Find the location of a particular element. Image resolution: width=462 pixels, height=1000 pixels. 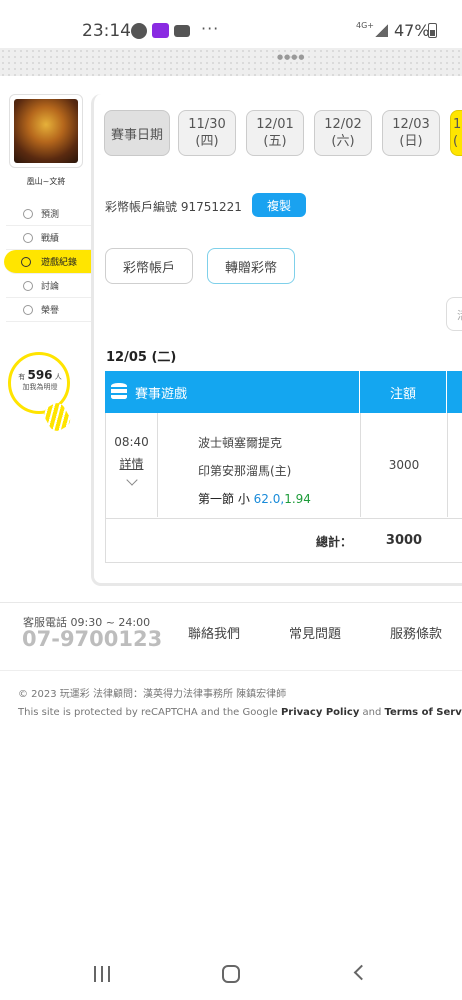

total-value: 3000 is located at coordinates (404, 540).